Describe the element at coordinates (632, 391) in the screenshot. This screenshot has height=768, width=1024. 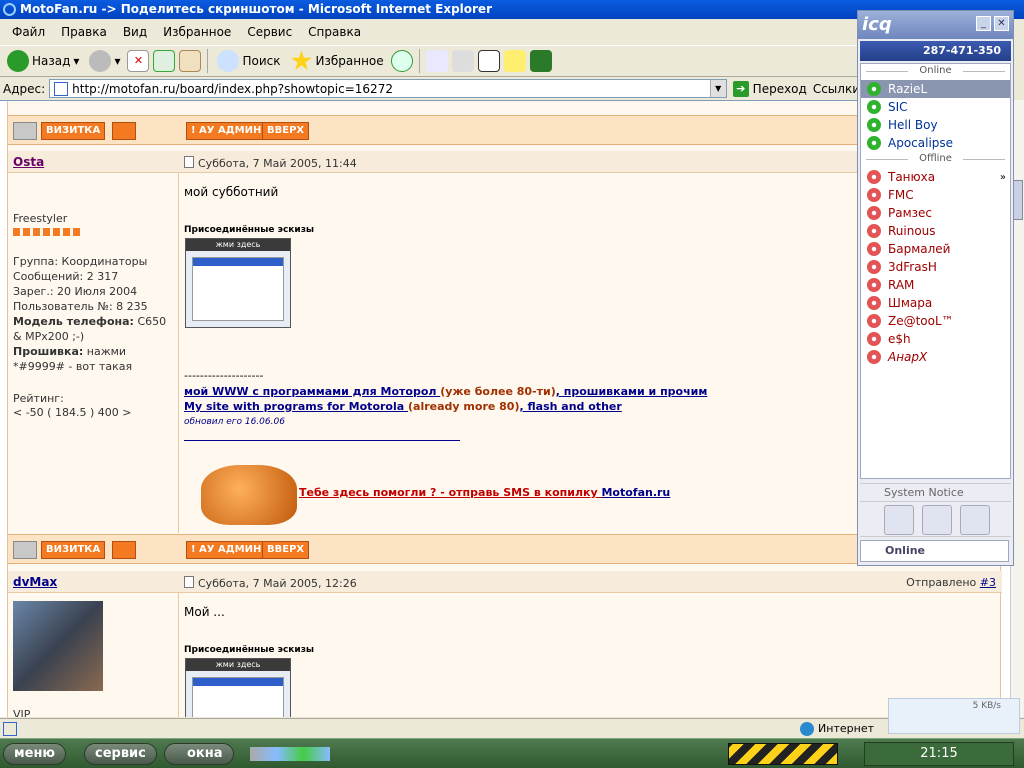
I see `sig-link-ru-end: , прошивками и прочим` at that location.